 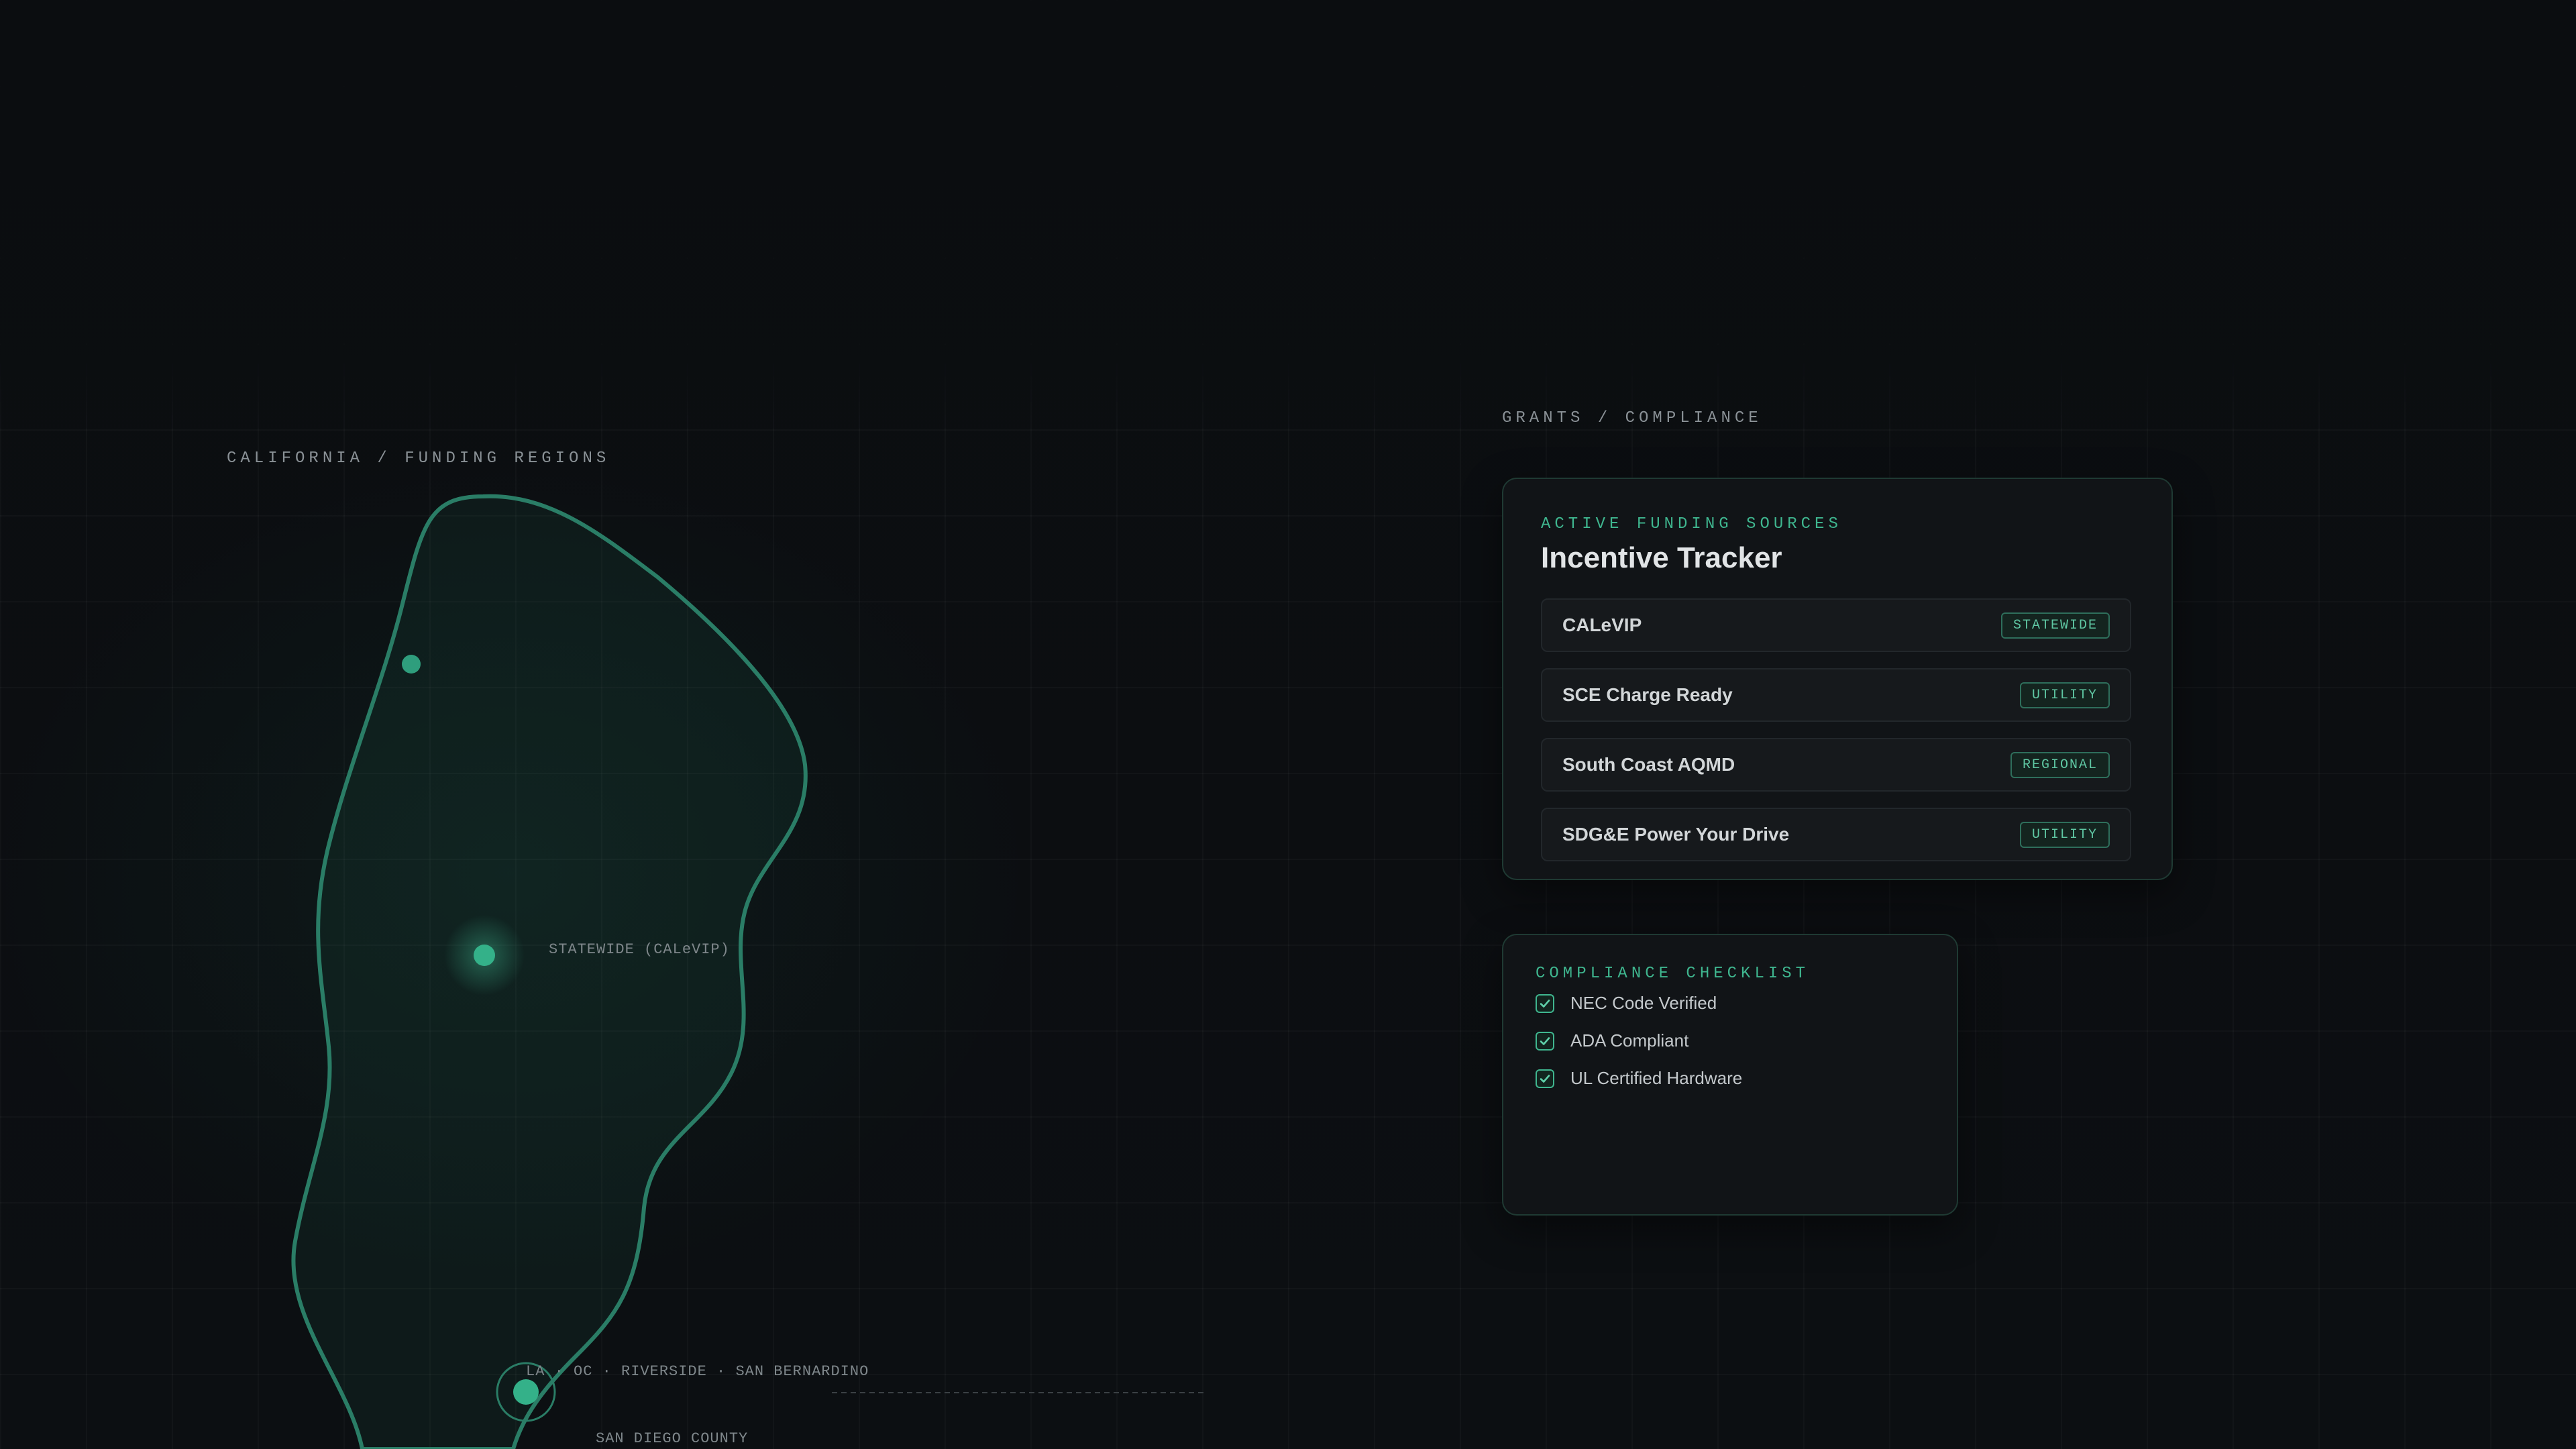 I want to click on checklist-item-label: UL Certified Hardware, so click(x=1656, y=1078).